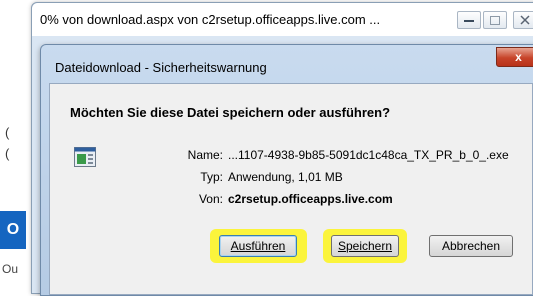 The height and width of the screenshot is (296, 533). I want to click on outlook-letter: O, so click(13, 229).